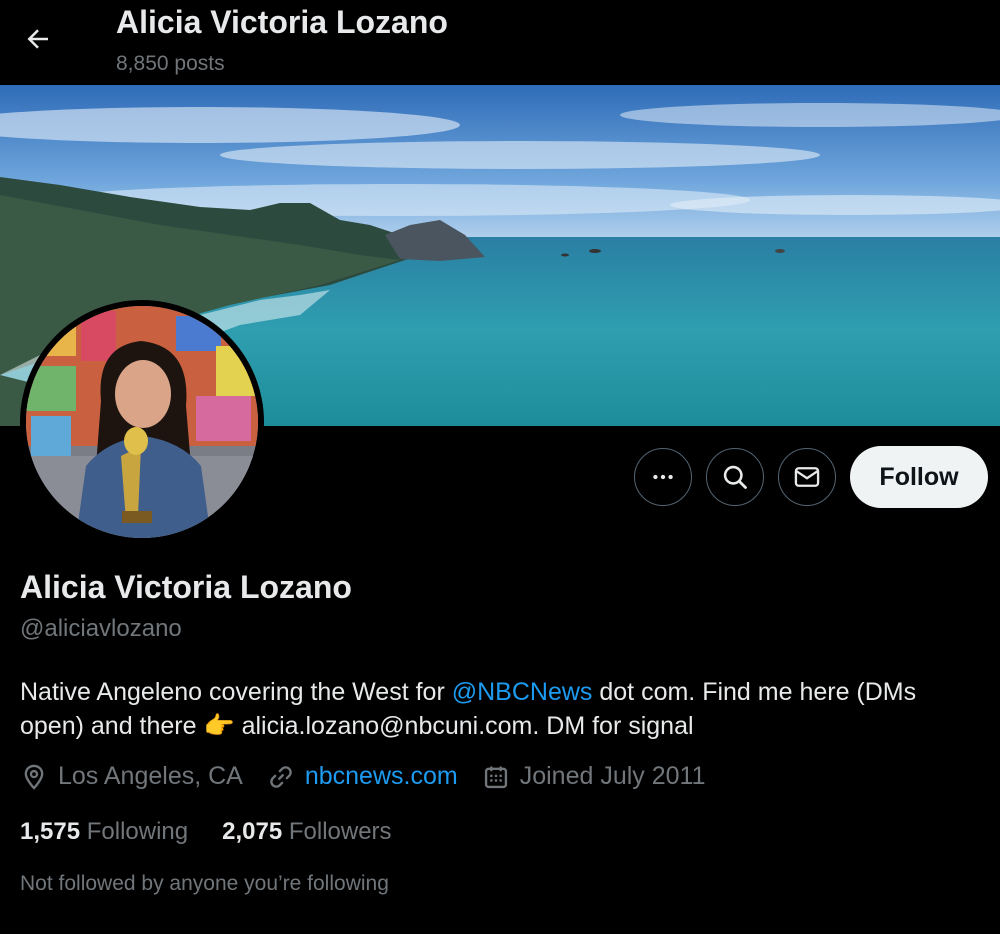 The height and width of the screenshot is (934, 1000). I want to click on profile-joined: Joined July 2011, so click(594, 776).